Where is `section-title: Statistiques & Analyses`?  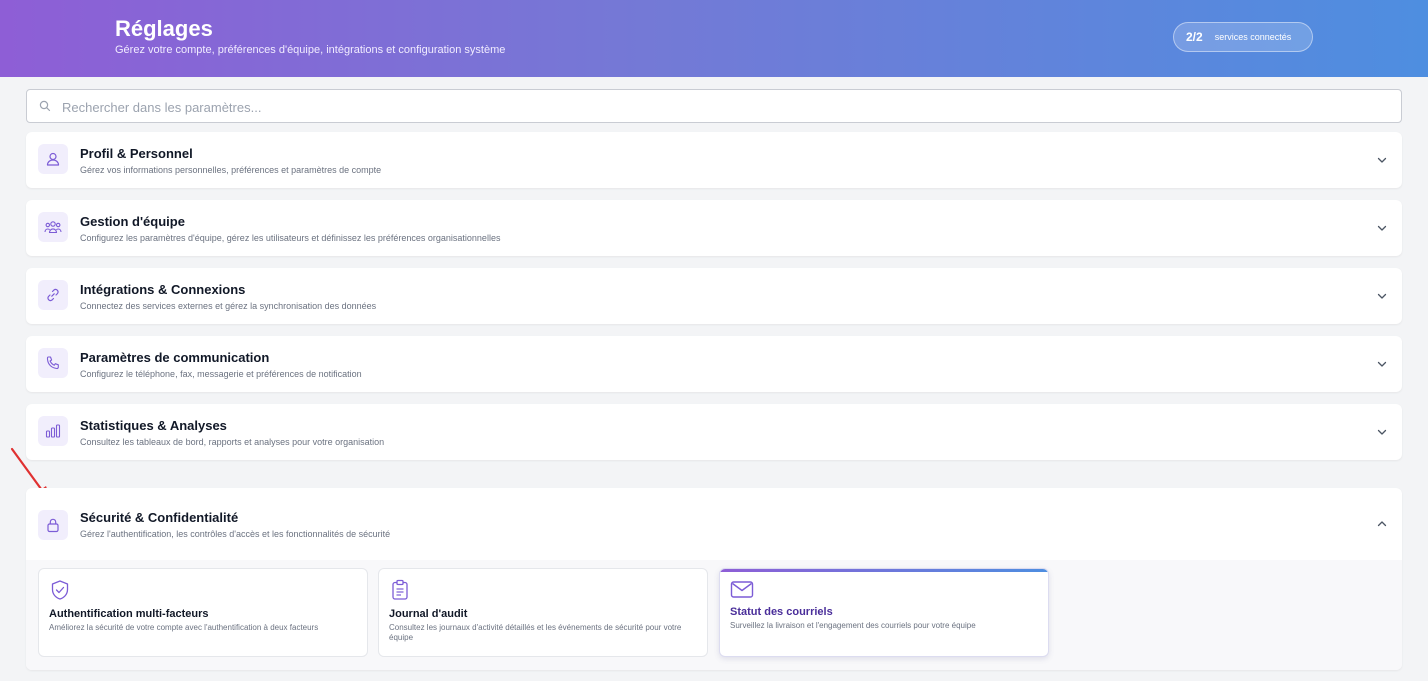
section-title: Statistiques & Analyses is located at coordinates (153, 425).